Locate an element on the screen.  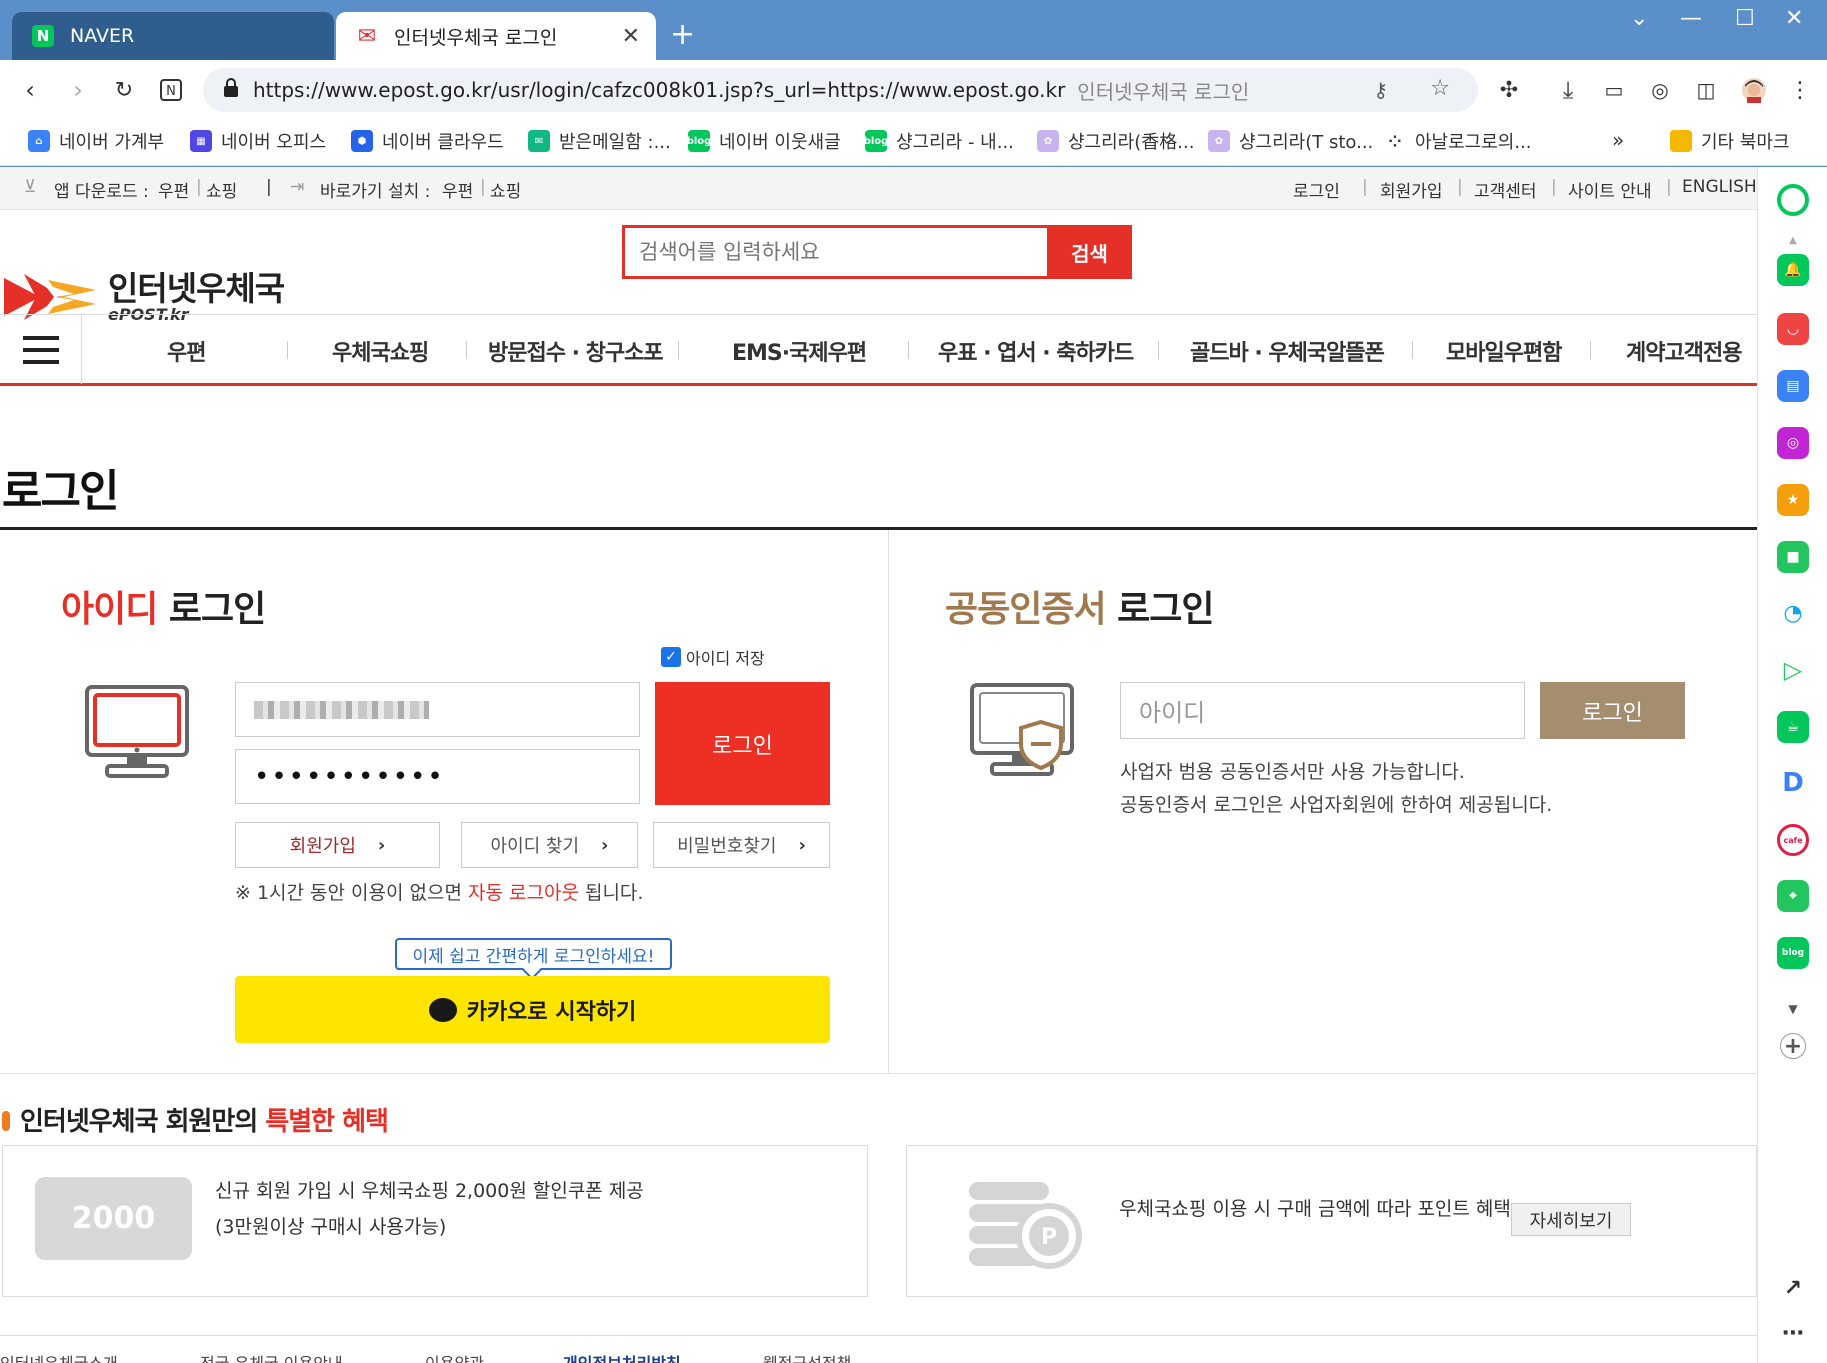
shortcut-small-icon: ⇥ is located at coordinates (297, 187).